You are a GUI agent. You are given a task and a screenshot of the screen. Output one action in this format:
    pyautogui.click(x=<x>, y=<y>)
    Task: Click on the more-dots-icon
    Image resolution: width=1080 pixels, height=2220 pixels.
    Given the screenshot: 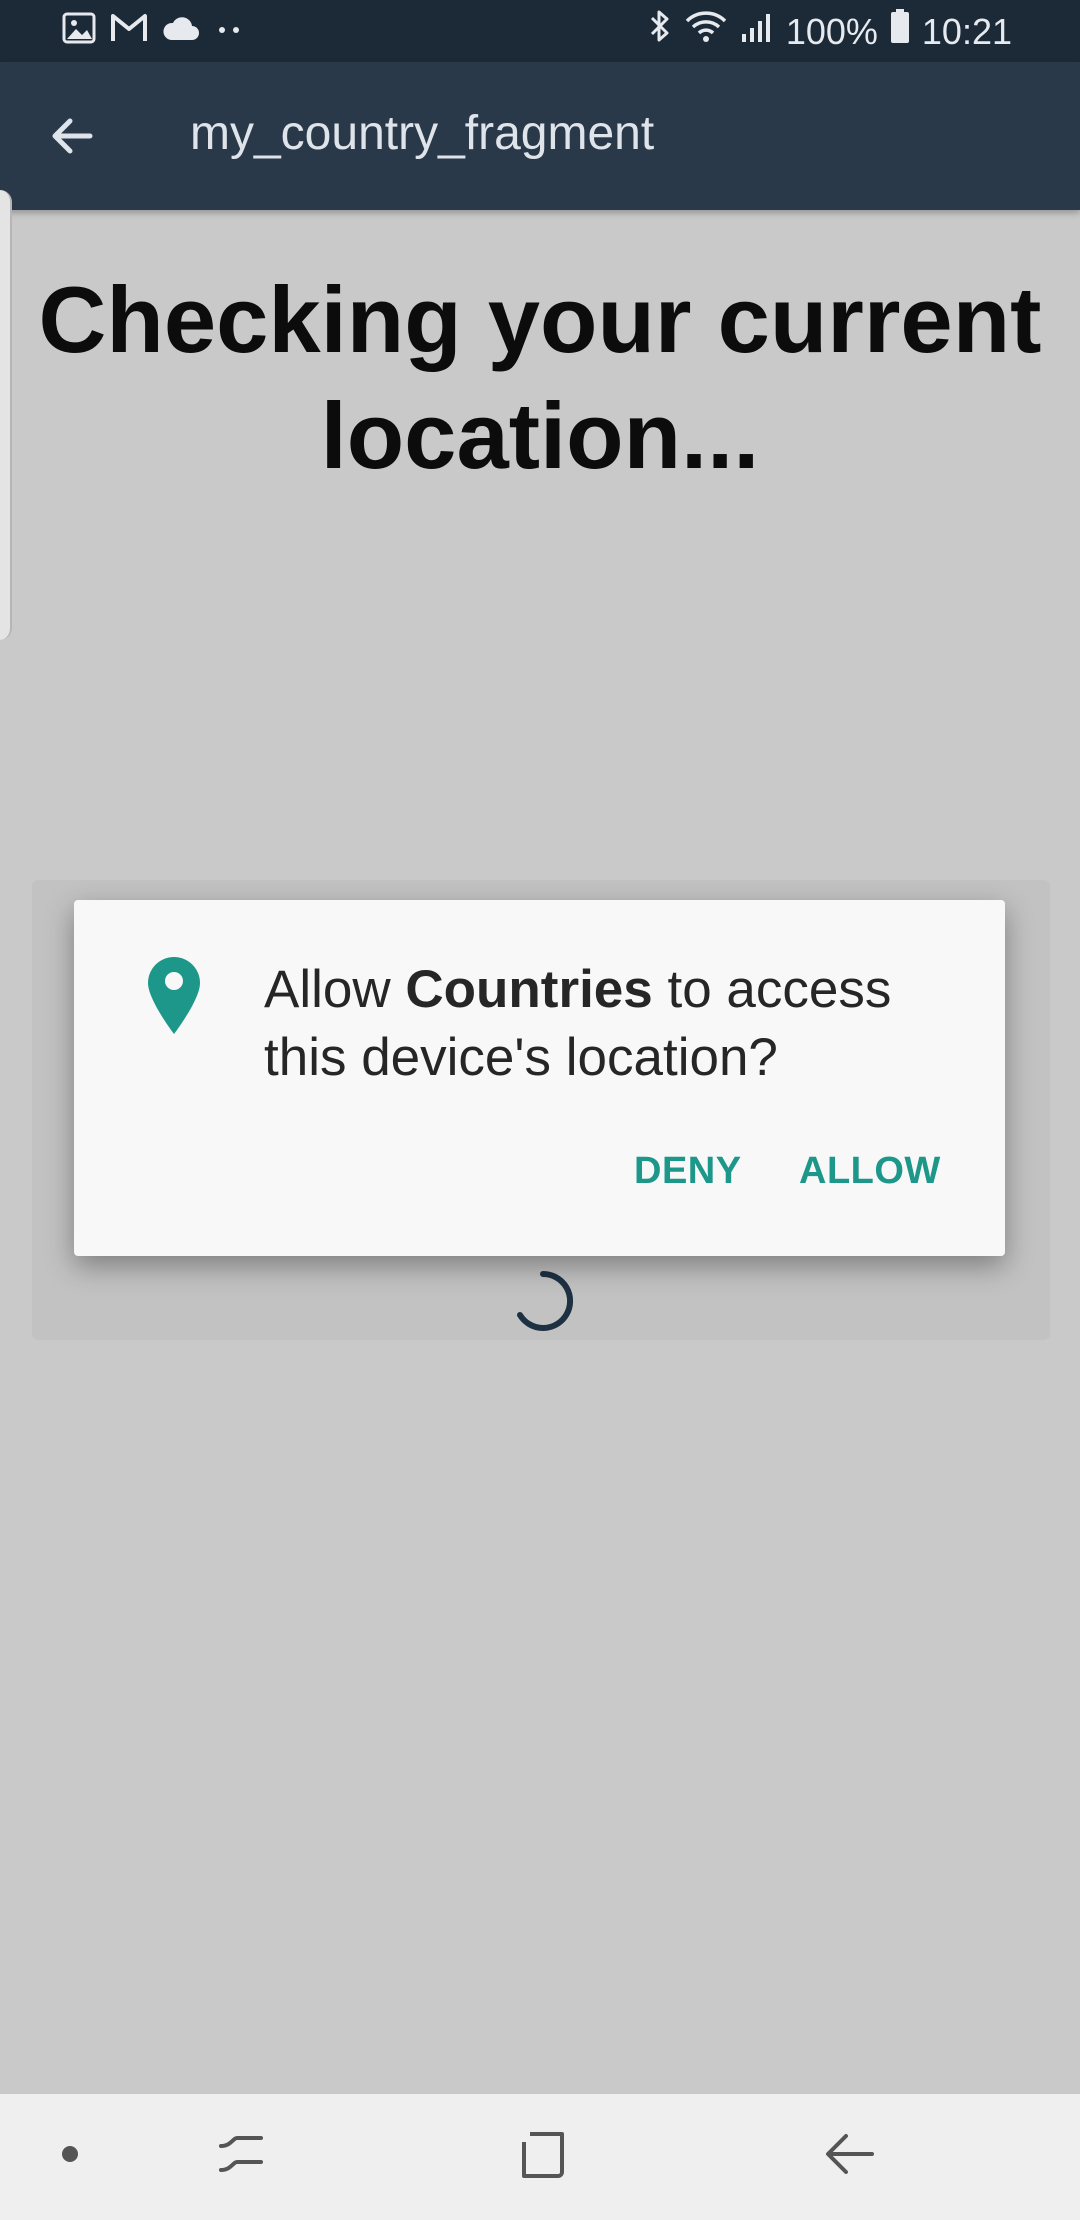 What is the action you would take?
    pyautogui.click(x=229, y=30)
    